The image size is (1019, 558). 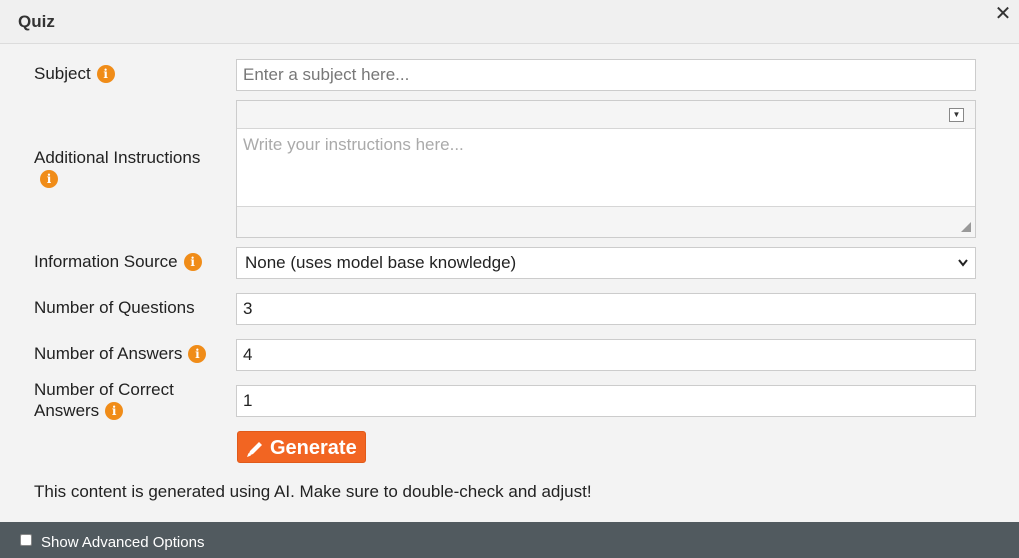 I want to click on editor-toolbar: ▼, so click(x=606, y=115).